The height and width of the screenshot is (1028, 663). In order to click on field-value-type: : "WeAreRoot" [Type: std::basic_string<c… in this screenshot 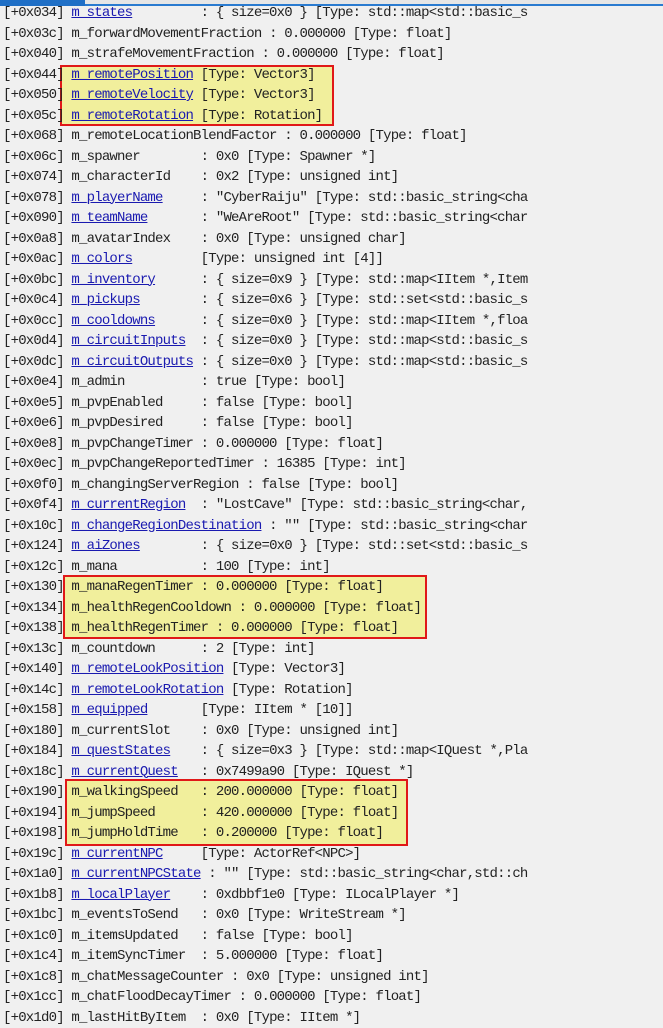, I will do `click(337, 218)`.